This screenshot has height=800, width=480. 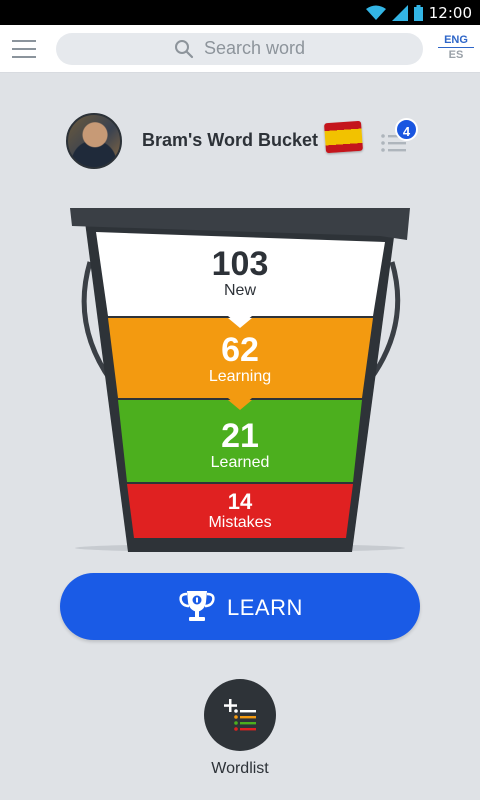 I want to click on search-input: Search word, so click(x=239, y=49).